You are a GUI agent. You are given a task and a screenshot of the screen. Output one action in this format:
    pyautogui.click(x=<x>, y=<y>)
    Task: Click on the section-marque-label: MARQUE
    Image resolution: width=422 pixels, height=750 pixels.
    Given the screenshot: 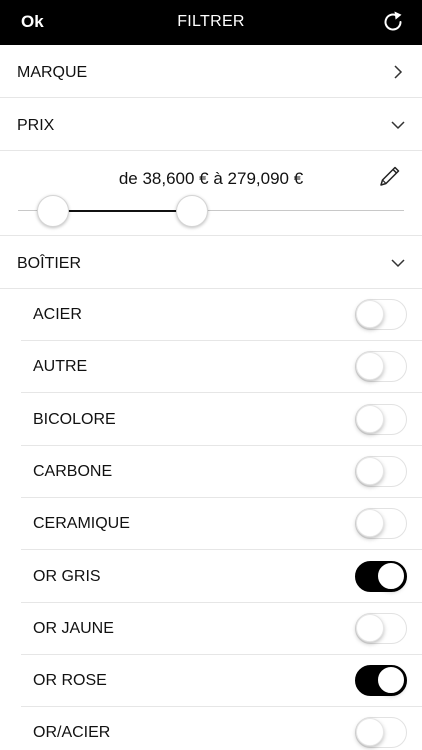 What is the action you would take?
    pyautogui.click(x=52, y=72)
    